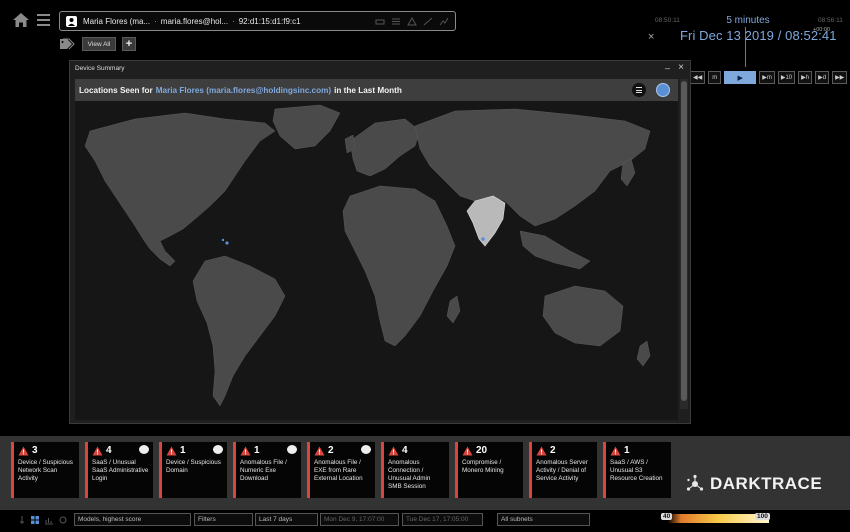 This screenshot has height=532, width=850. I want to click on score-min-handle: 40, so click(667, 516).